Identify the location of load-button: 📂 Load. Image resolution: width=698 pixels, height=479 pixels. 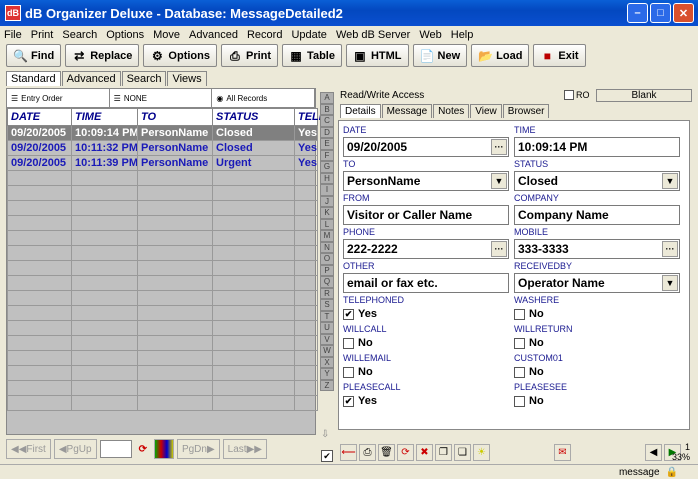
(500, 55).